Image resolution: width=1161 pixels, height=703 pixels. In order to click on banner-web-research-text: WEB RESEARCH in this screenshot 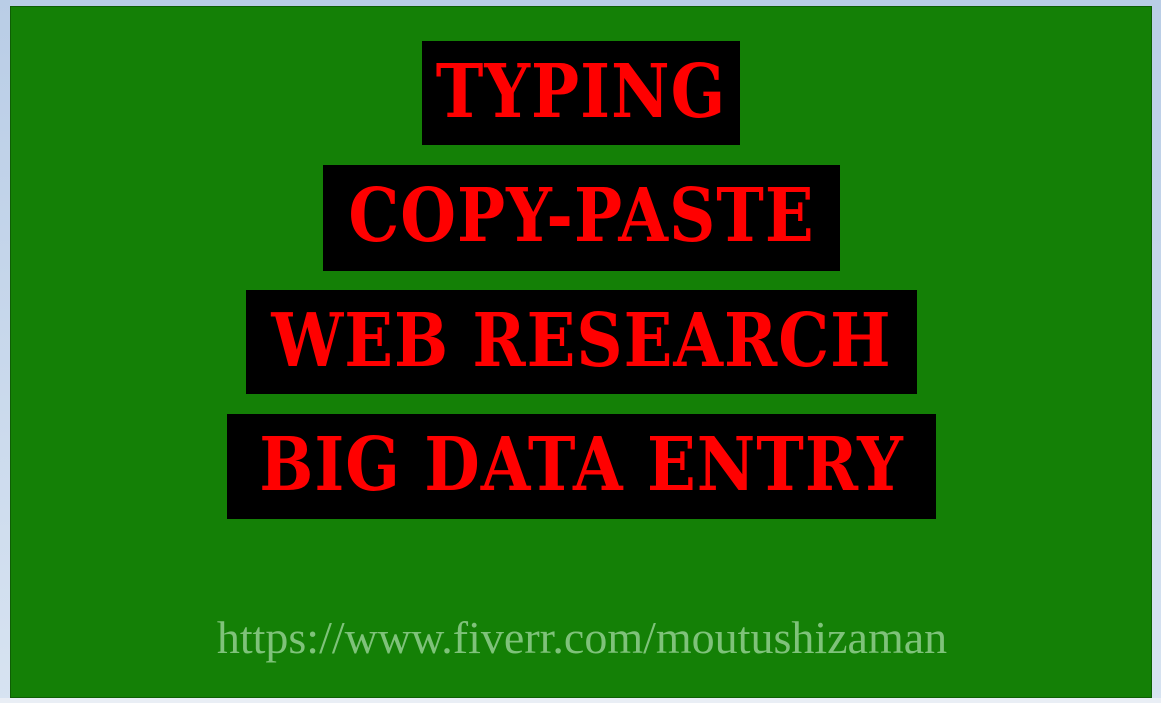, I will do `click(581, 341)`.